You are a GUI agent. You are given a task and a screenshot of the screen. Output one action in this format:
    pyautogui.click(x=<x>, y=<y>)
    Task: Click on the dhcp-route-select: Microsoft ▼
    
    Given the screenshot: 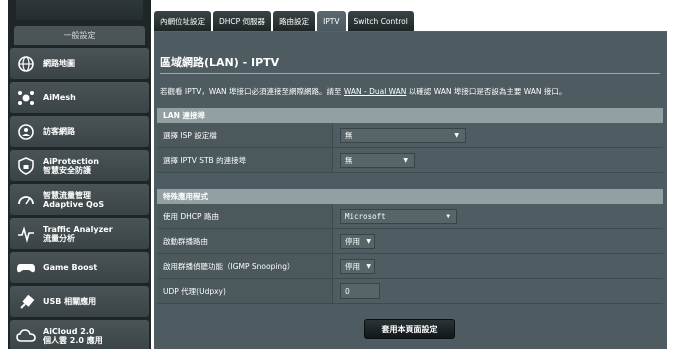 What is the action you would take?
    pyautogui.click(x=398, y=216)
    